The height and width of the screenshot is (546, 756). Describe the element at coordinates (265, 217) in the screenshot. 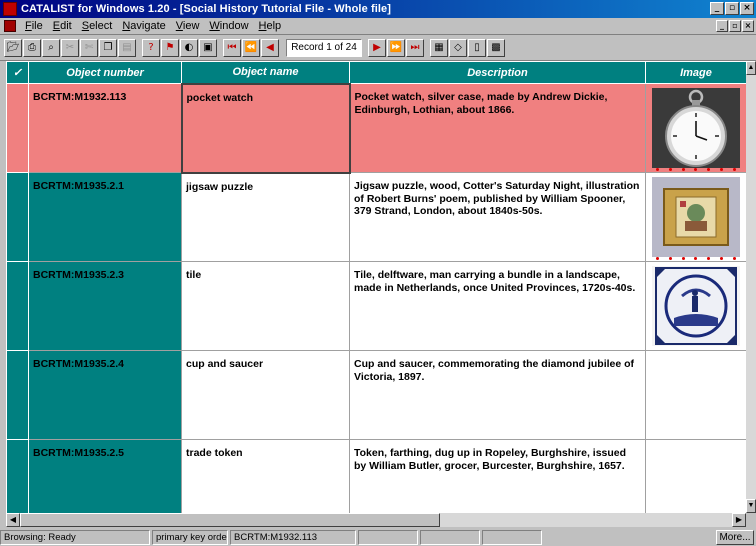

I see `object-name-cell: jigsaw puzzle` at that location.